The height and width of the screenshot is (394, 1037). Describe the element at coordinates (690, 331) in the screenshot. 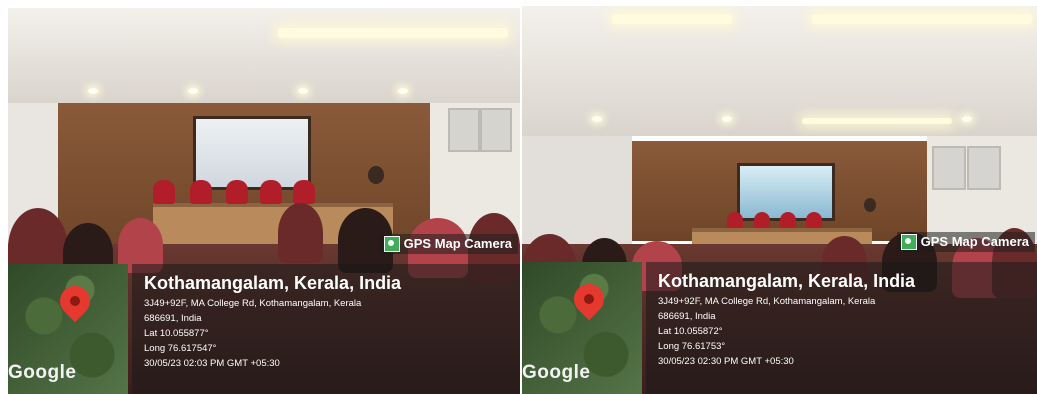

I see `latitude: Lat 10.055872°` at that location.